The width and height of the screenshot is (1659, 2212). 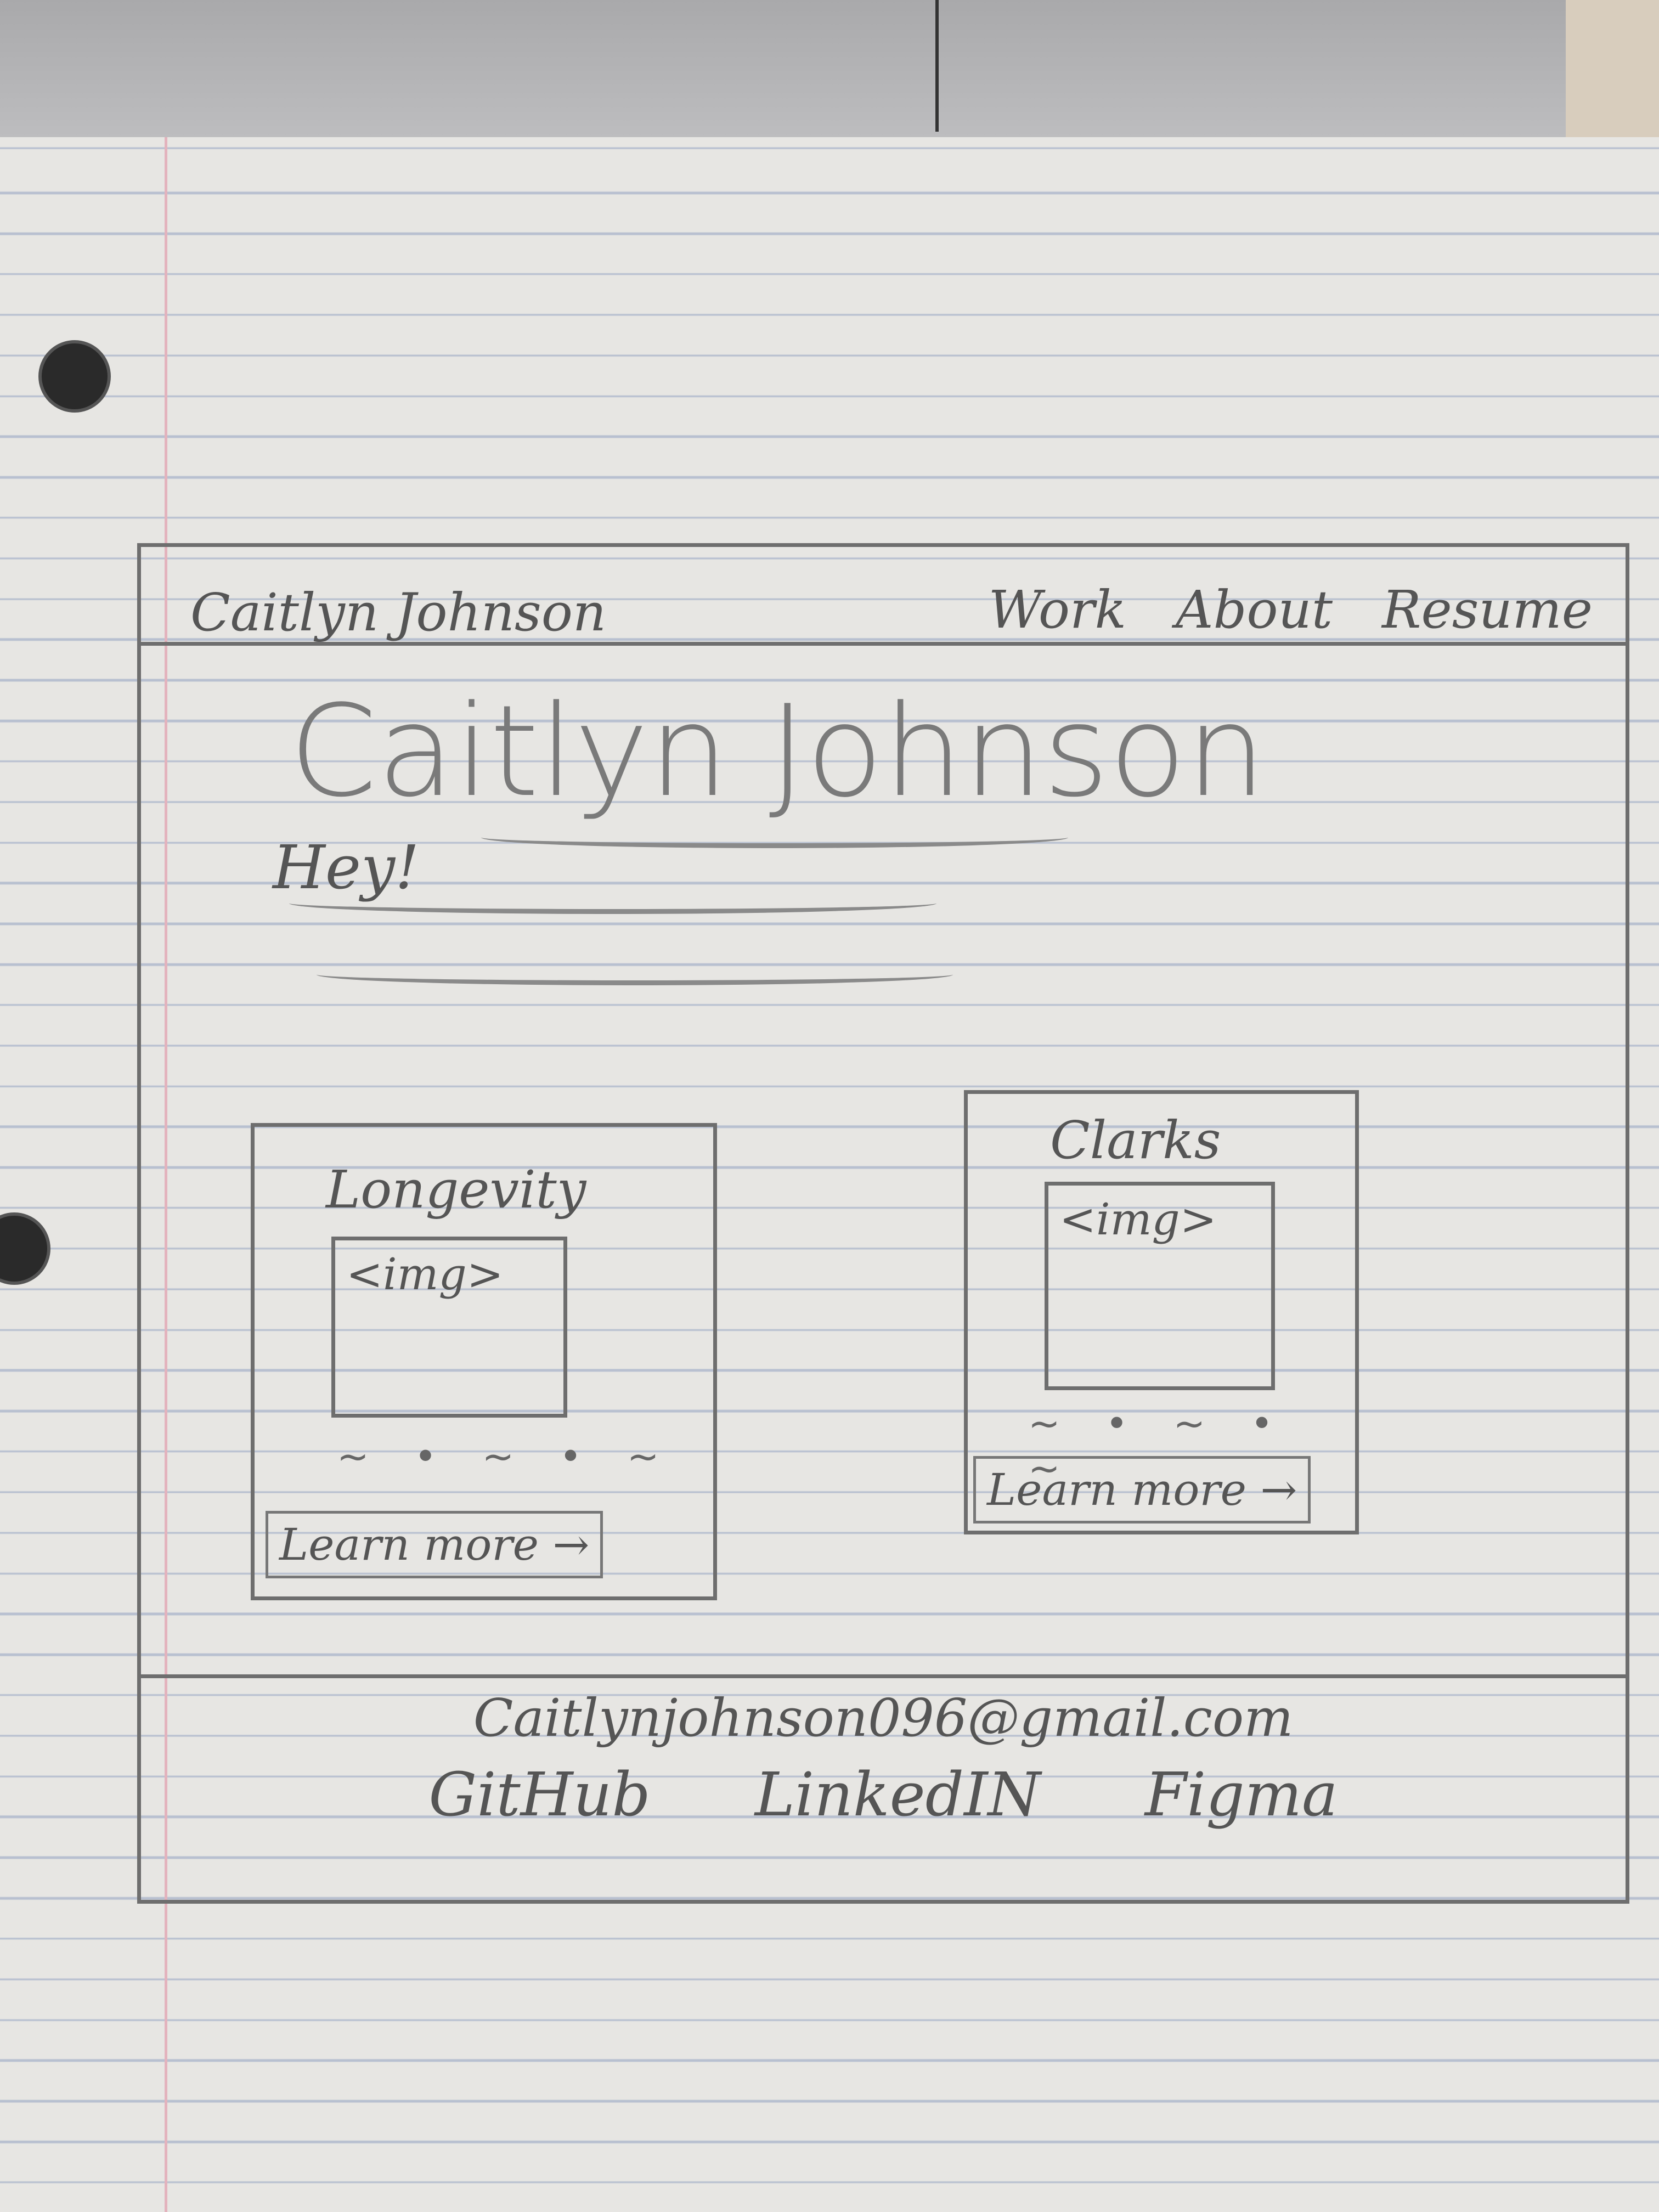 I want to click on nav-link-resume: Resume, so click(x=1487, y=610).